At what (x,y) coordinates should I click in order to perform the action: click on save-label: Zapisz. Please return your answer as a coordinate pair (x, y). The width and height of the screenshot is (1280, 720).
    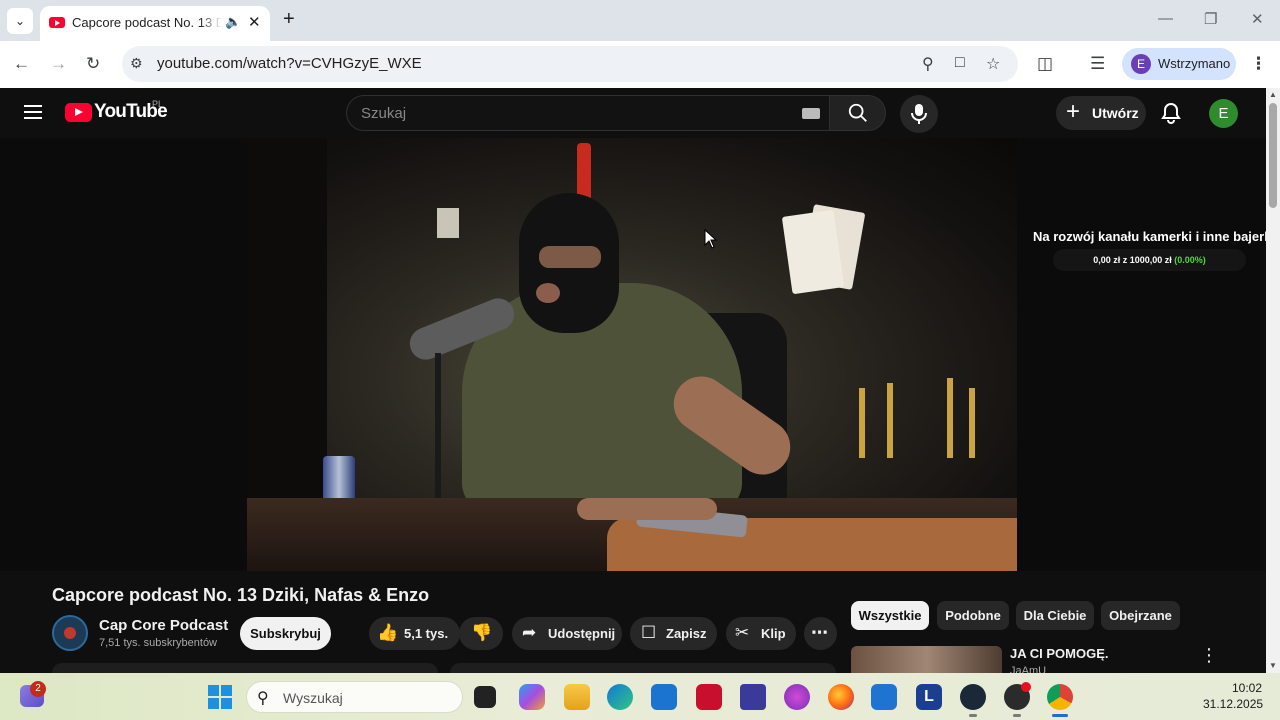
    Looking at the image, I should click on (686, 633).